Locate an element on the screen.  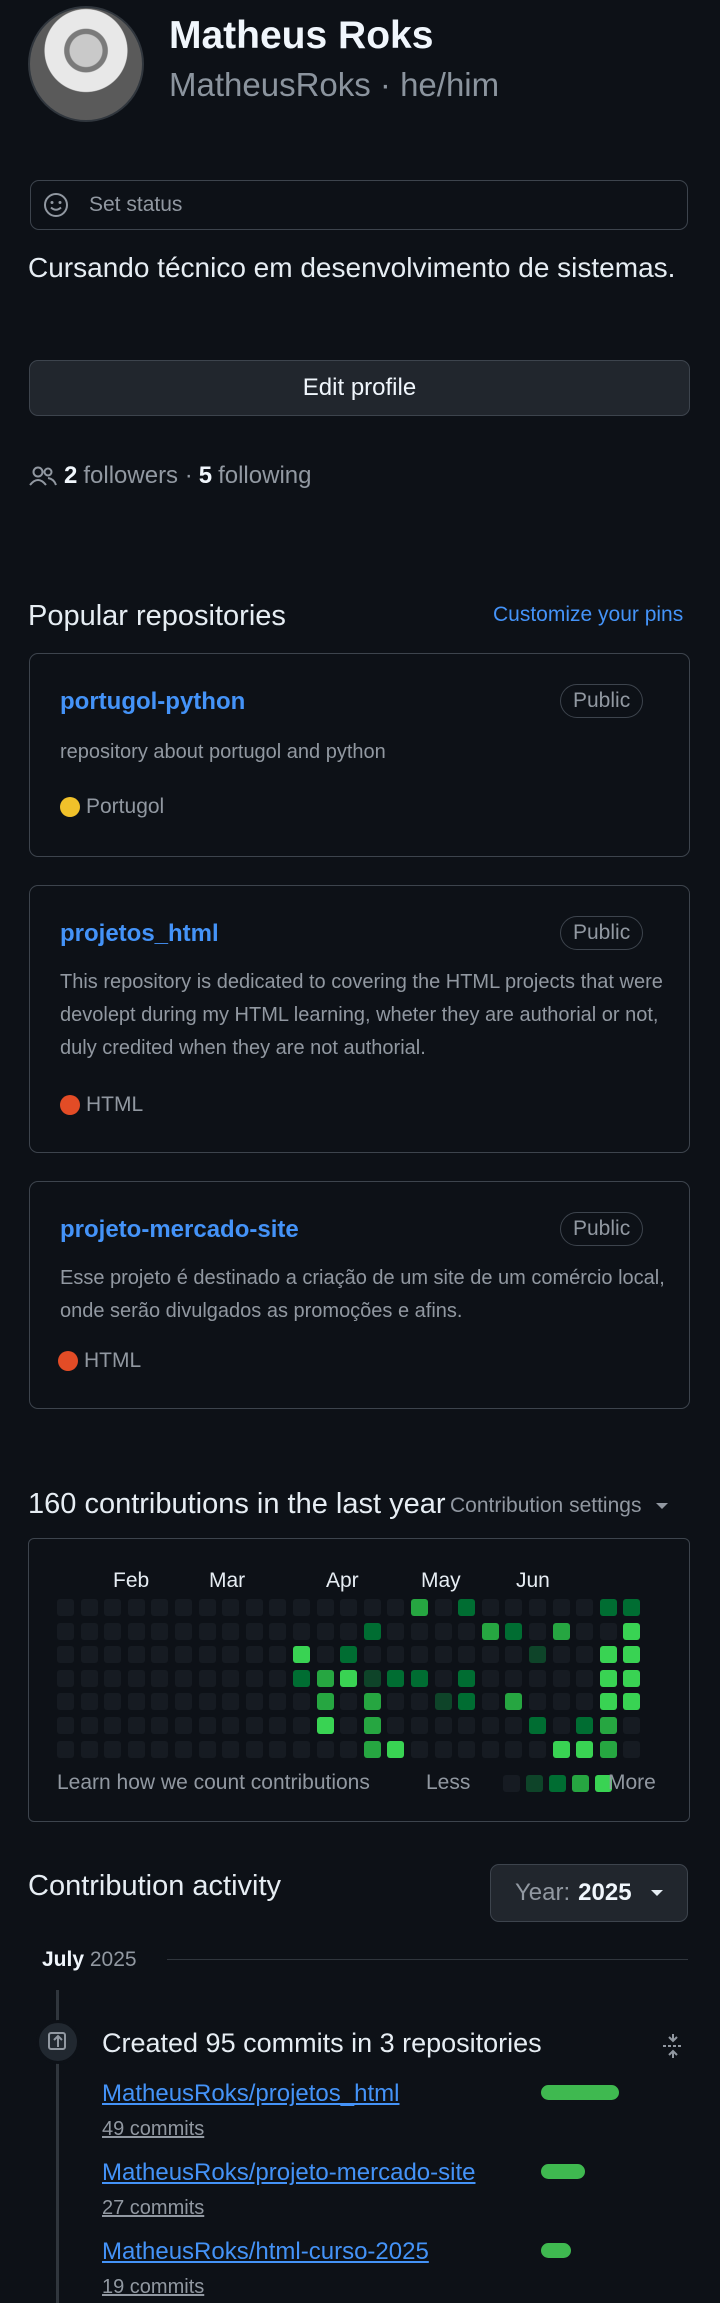
followers-link: followers · is located at coordinates (137, 476).